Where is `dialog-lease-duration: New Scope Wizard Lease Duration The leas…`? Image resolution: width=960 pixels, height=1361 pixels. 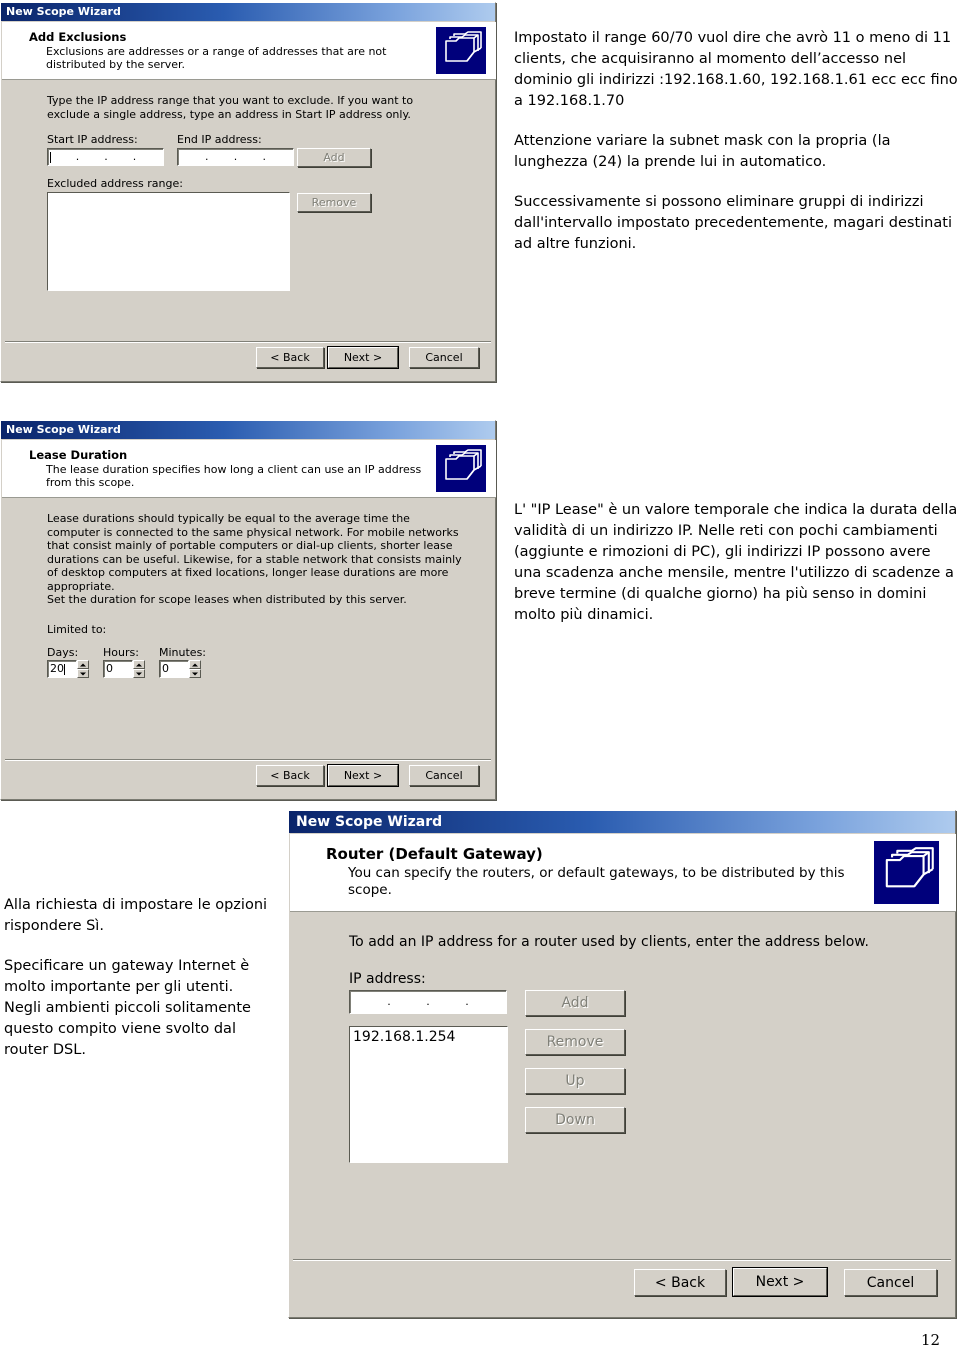
dialog-lease-duration: New Scope Wizard Lease Duration The leas… is located at coordinates (248, 610).